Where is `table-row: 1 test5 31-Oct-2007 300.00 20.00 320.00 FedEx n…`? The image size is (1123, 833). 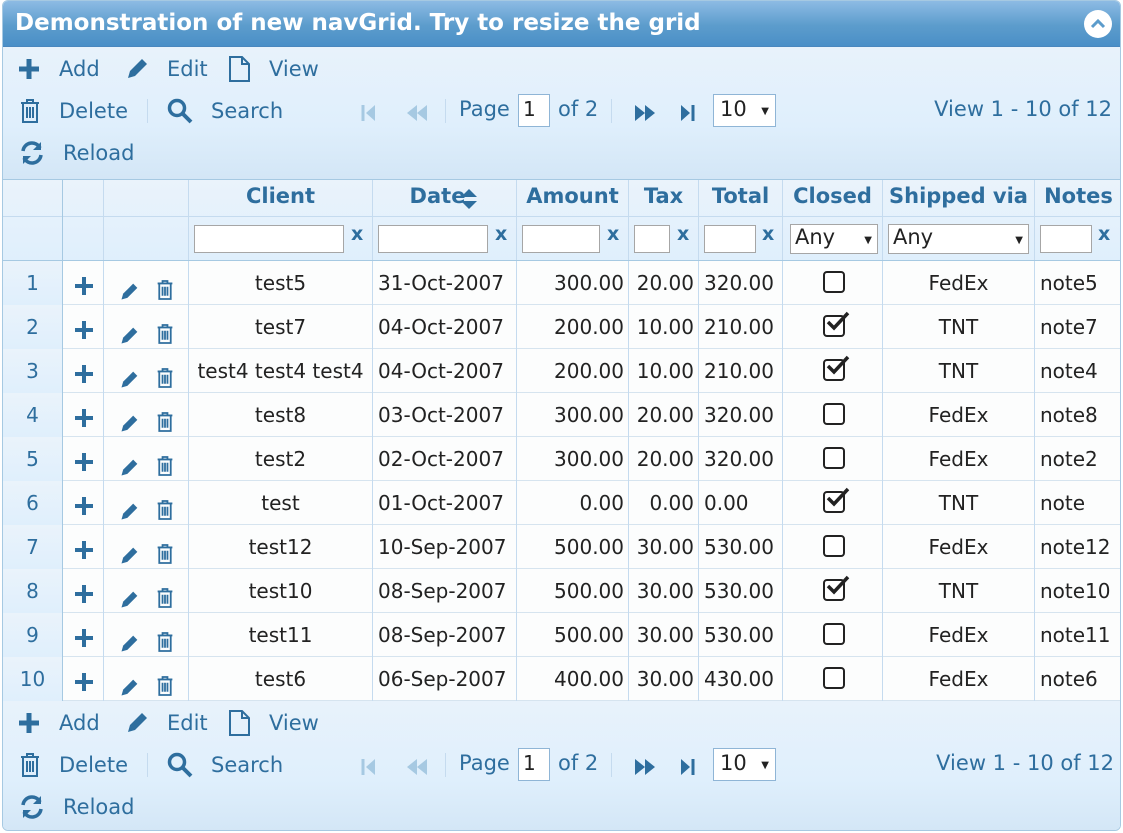 table-row: 1 test5 31-Oct-2007 300.00 20.00 320.00 FedEx n… is located at coordinates (561, 283).